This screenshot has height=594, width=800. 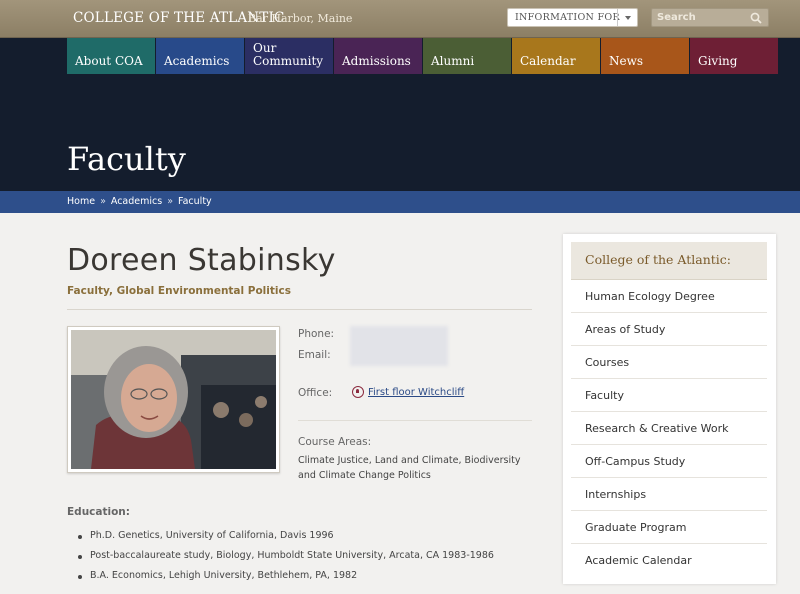 I want to click on portrait-image, so click(x=173, y=399).